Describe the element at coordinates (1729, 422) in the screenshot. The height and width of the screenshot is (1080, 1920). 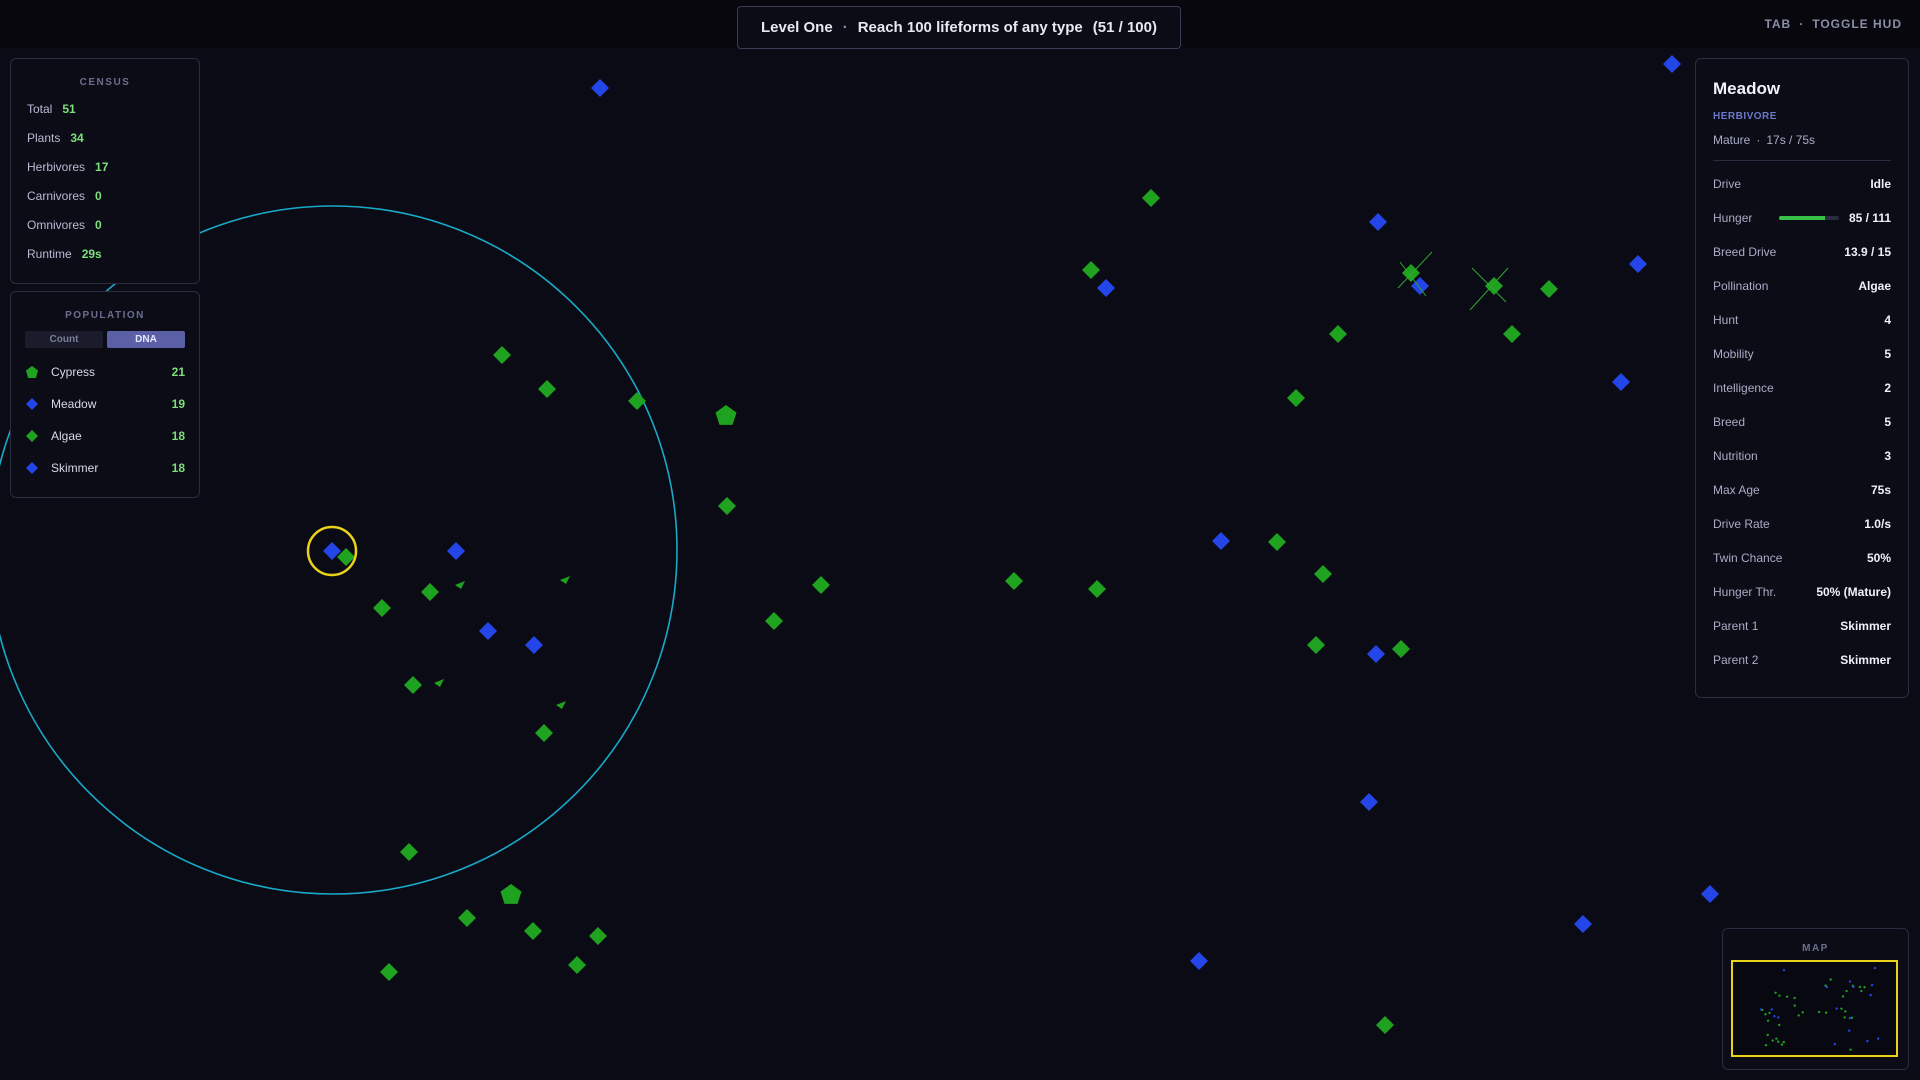
I see `stat-label: Breed` at that location.